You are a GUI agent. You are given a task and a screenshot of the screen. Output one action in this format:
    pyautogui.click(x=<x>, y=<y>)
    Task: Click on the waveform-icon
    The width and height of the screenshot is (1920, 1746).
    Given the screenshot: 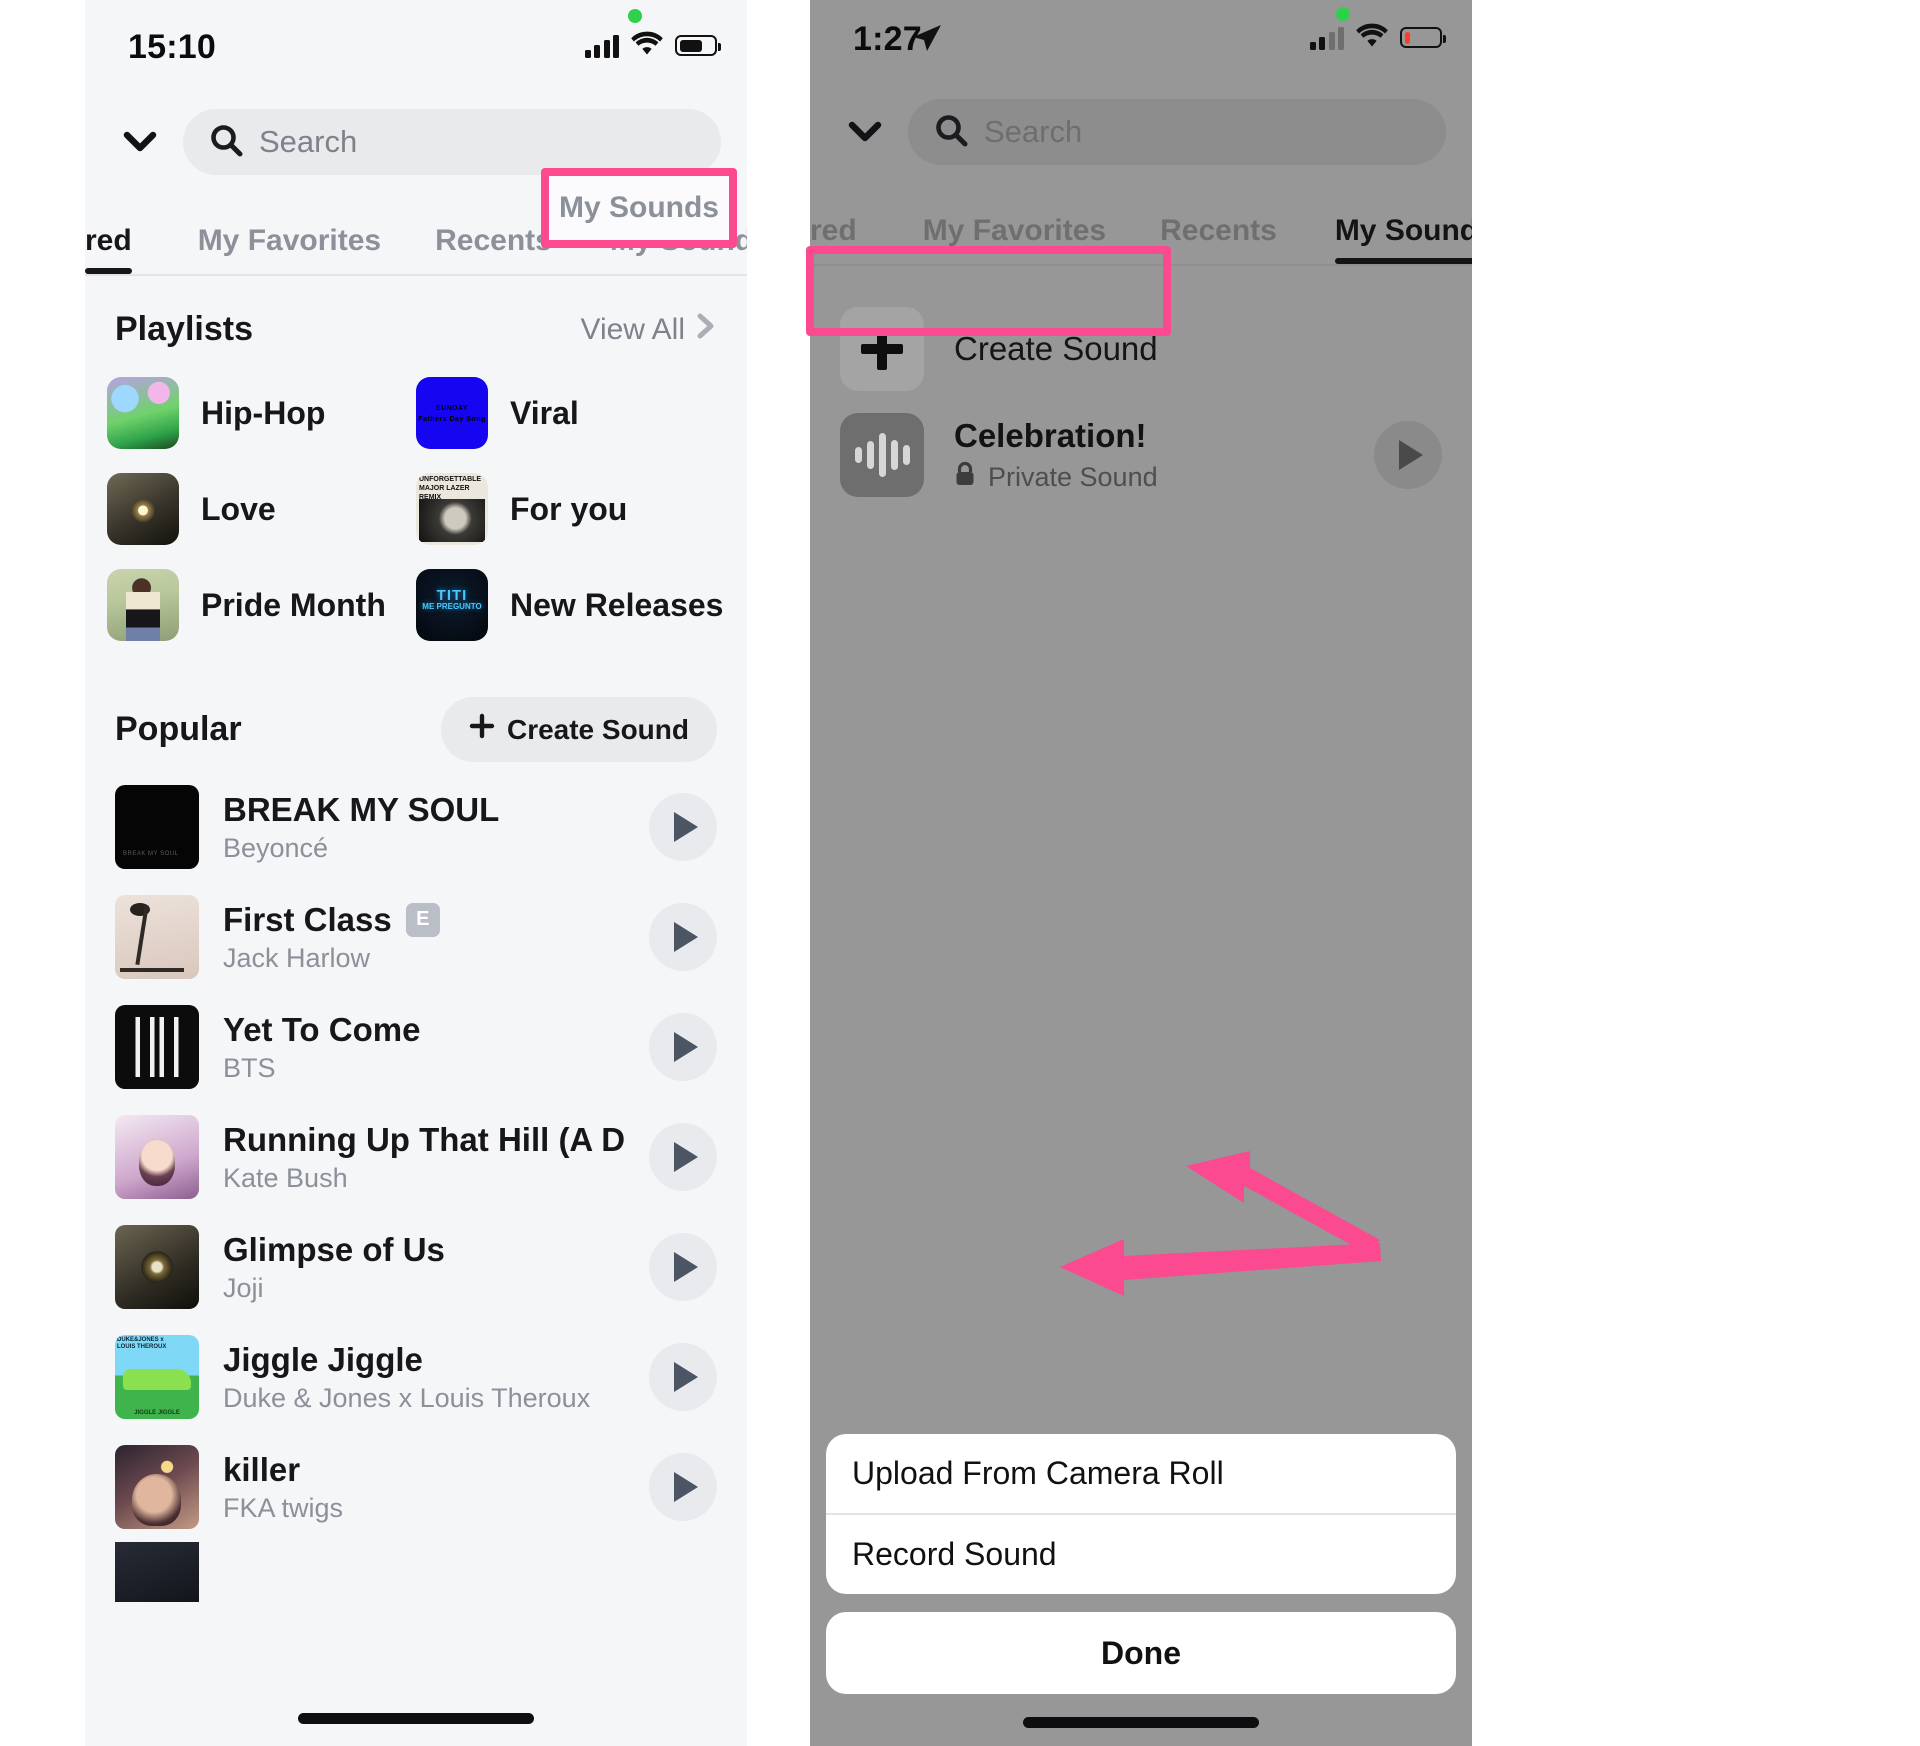 What is the action you would take?
    pyautogui.click(x=882, y=455)
    